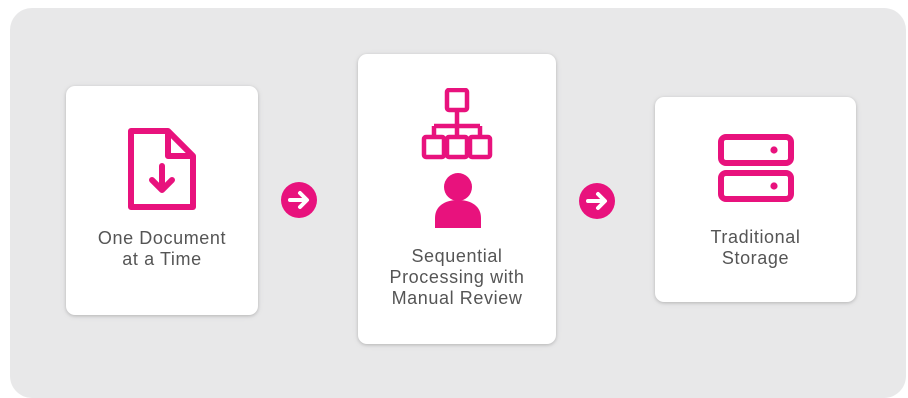 The image size is (908, 398). I want to click on step-label: Traditional Storage, so click(755, 247).